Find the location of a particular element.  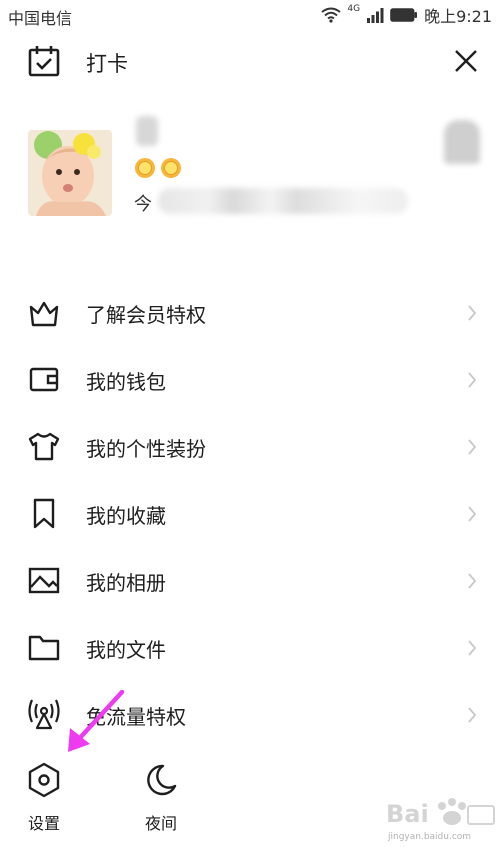

battery-icon is located at coordinates (404, 15).